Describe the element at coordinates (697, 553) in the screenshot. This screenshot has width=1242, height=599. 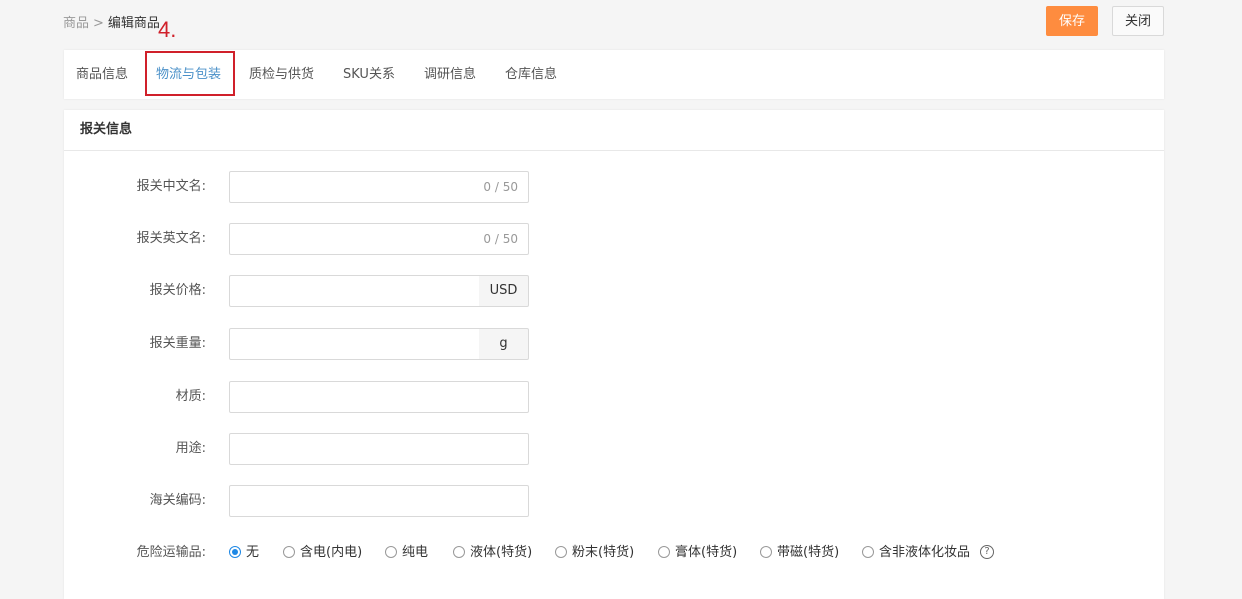
I see `radio-paste: 膏体(特货)` at that location.